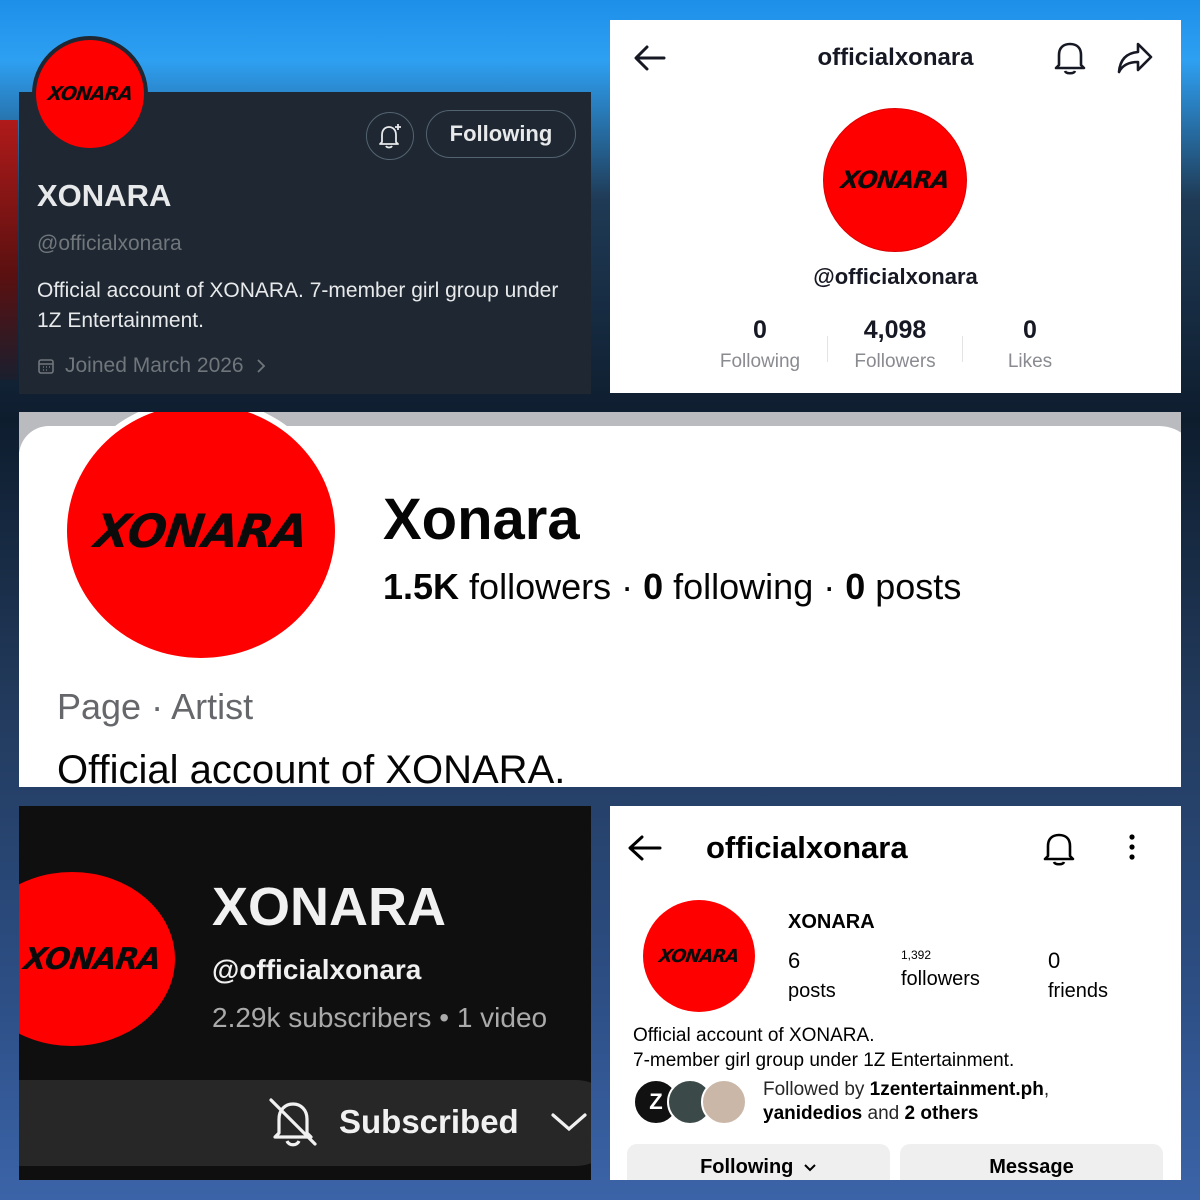 The image size is (1200, 1200). I want to click on profile-stats: 0 Following 4,098 Followers 0 Likes, so click(895, 344).